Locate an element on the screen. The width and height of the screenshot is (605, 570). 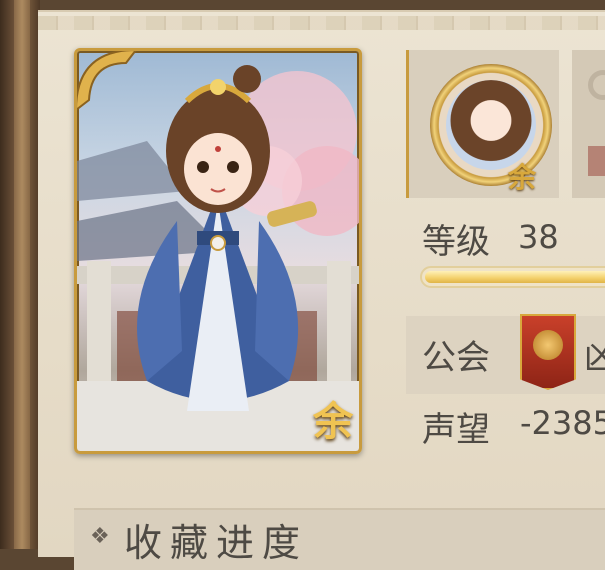
level-progress-bar is located at coordinates (512, 277).